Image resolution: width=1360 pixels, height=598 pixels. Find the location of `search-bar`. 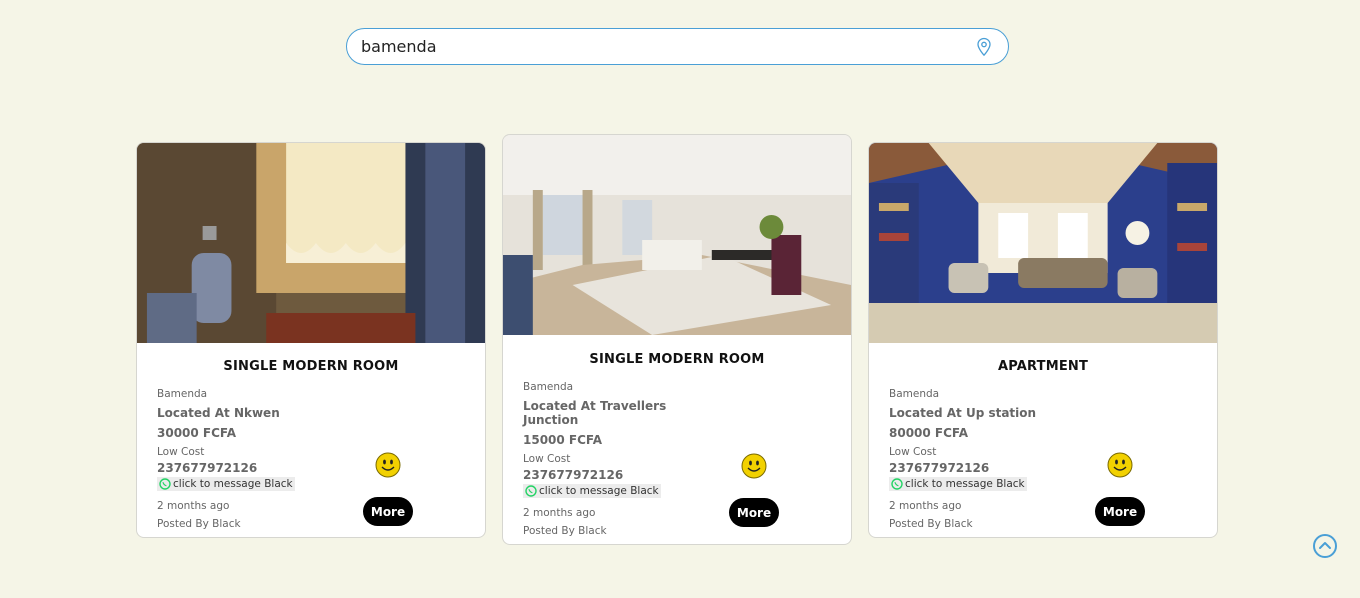

search-bar is located at coordinates (677, 46).